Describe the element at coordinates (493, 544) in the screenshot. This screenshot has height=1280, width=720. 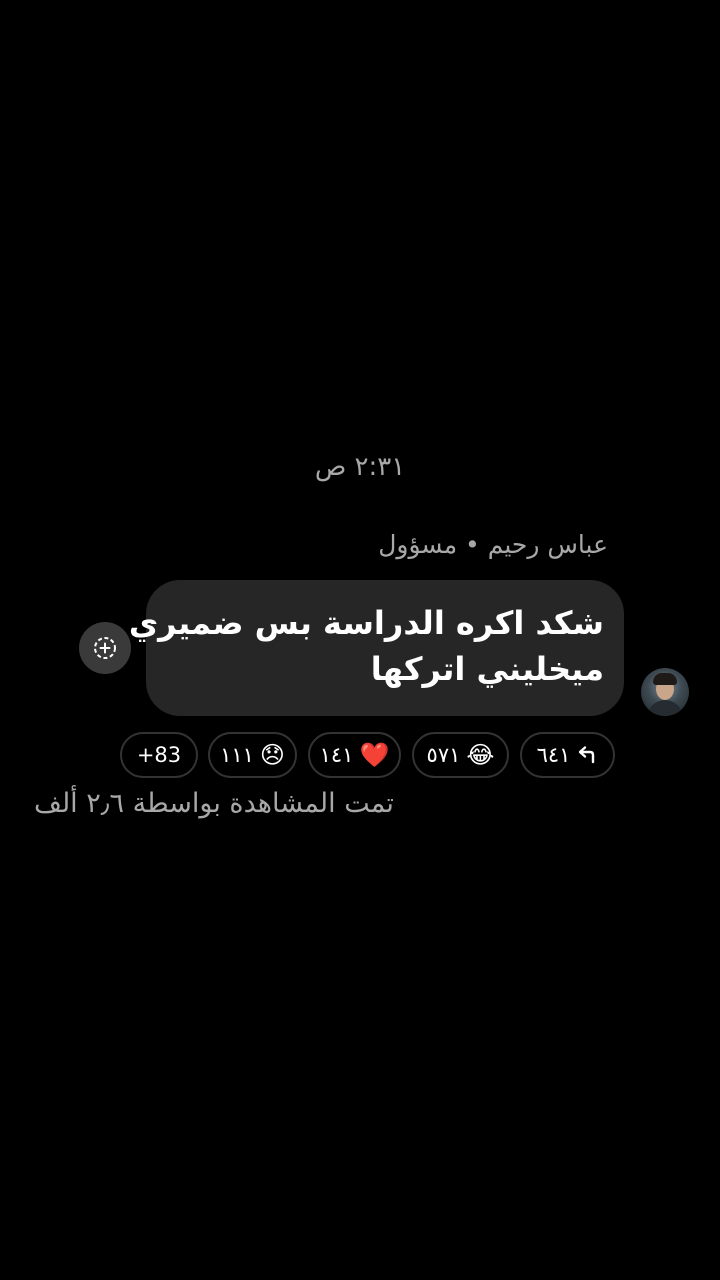
I see `sender-name: عباس رحيم • مسؤول` at that location.